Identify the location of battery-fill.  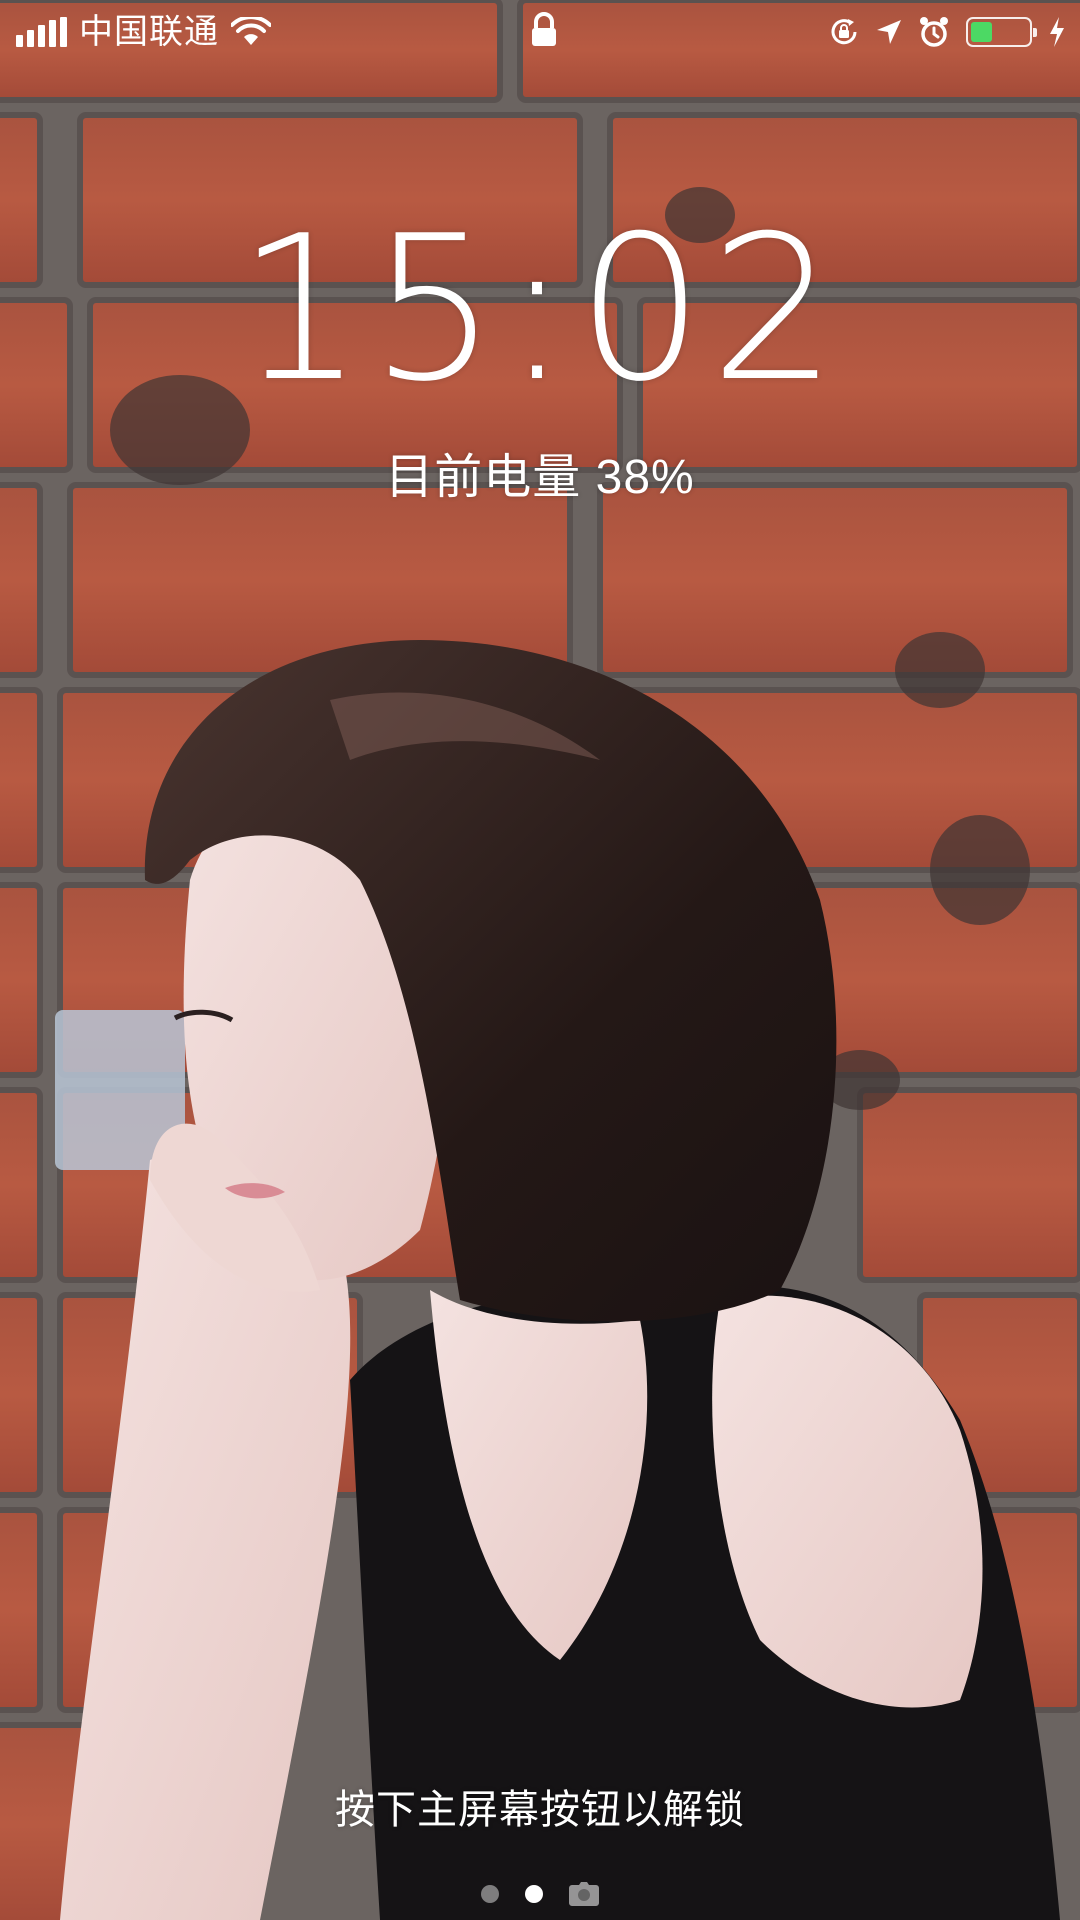
(982, 32).